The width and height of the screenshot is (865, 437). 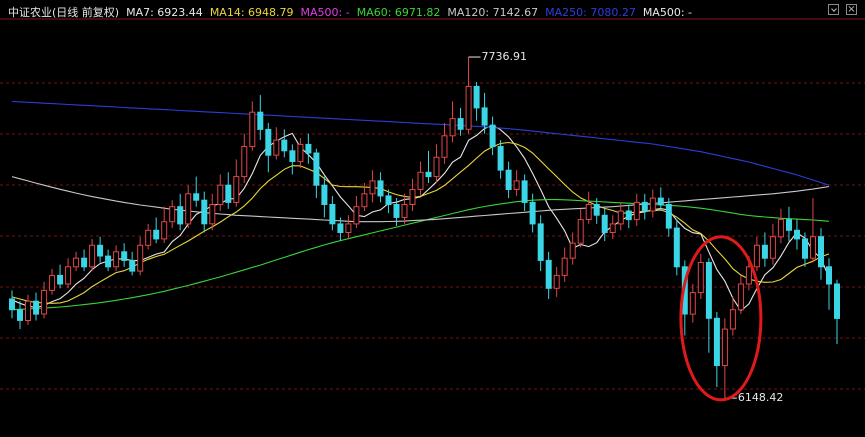 What do you see at coordinates (251, 12) in the screenshot?
I see `legend-ma14: MA14: 6948.79` at bounding box center [251, 12].